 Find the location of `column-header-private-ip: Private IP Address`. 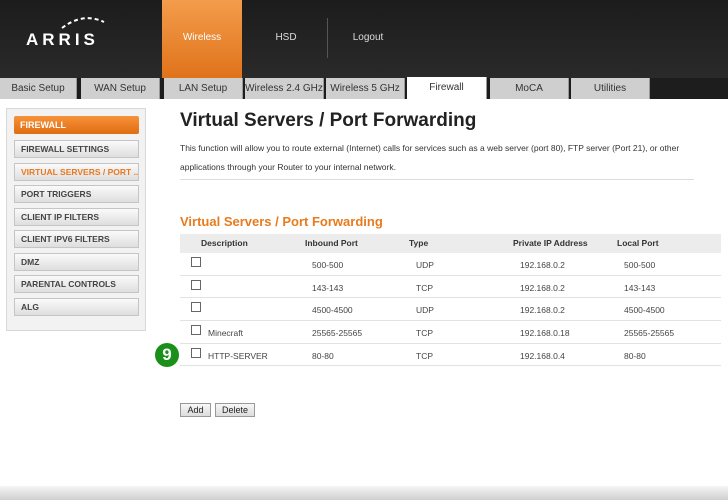

column-header-private-ip: Private IP Address is located at coordinates (550, 243).